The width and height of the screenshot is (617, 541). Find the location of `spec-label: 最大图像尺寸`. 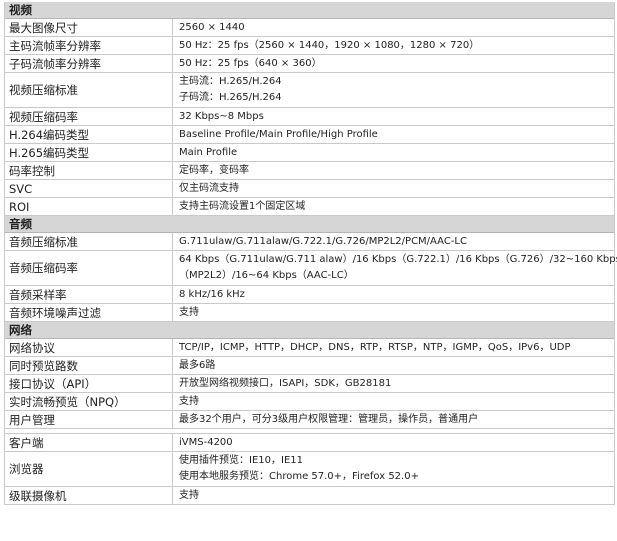

spec-label: 最大图像尺寸 is located at coordinates (89, 27).